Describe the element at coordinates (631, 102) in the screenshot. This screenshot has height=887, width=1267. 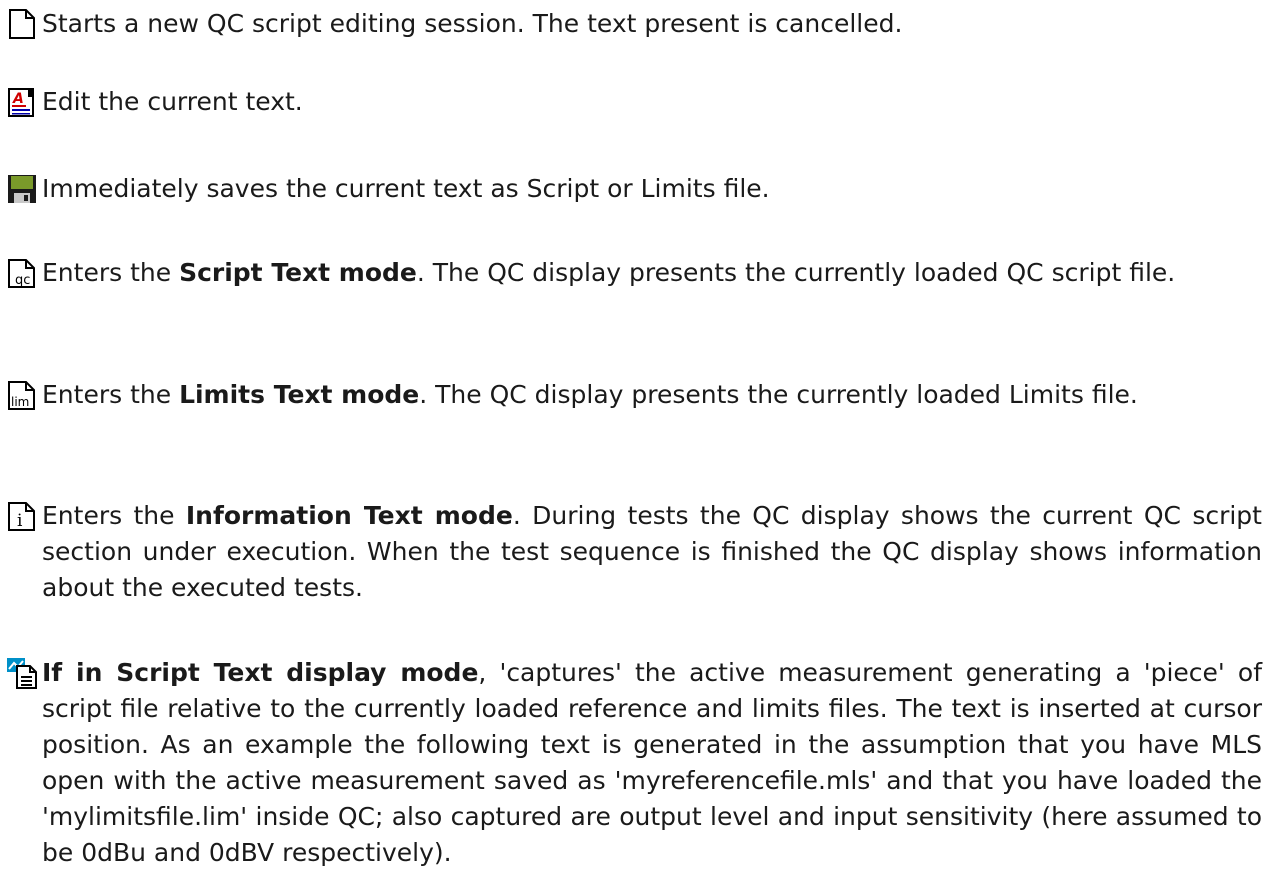
I see `edit-text-item: A Edit the current text.` at that location.